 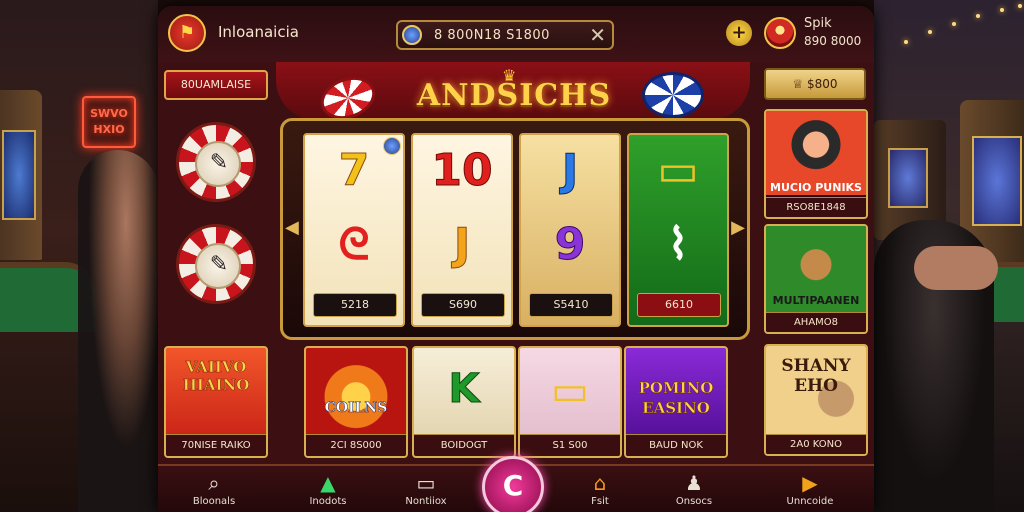 I want to click on reel-value: S690, so click(x=463, y=305).